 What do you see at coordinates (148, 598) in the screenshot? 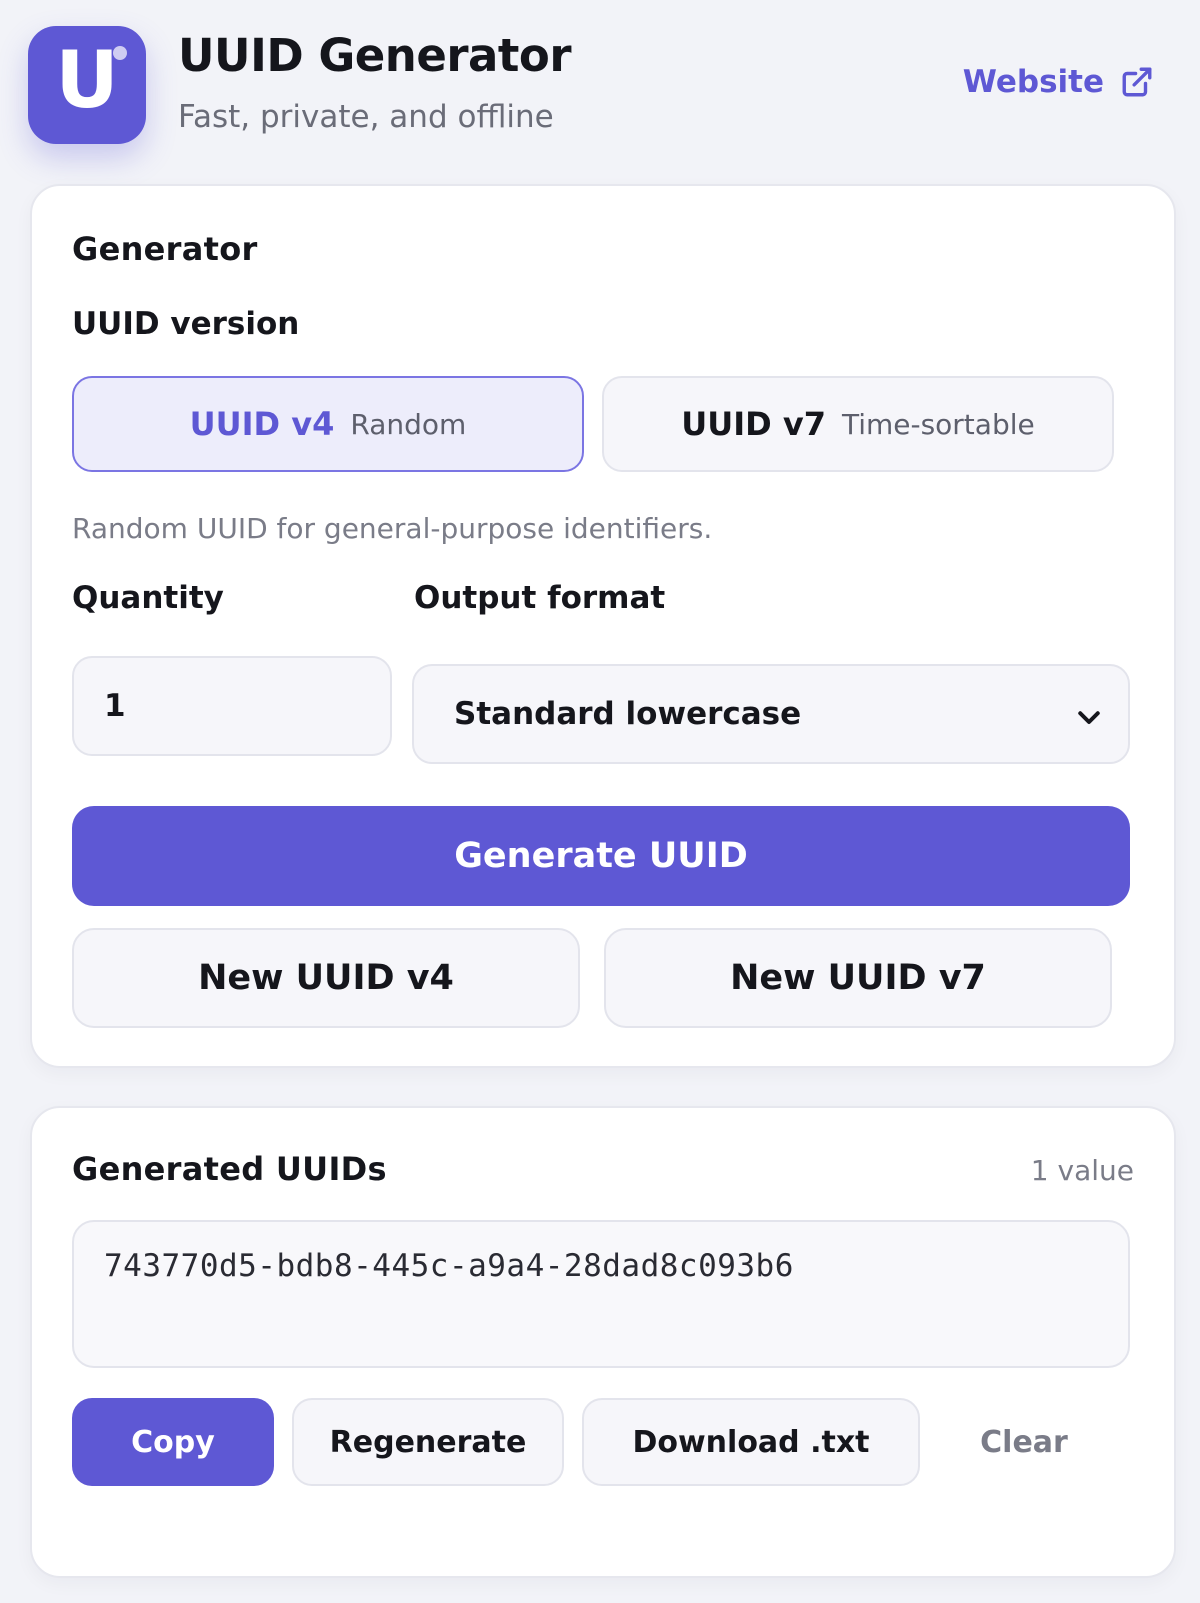
I see `quantity-label: Quantity` at bounding box center [148, 598].